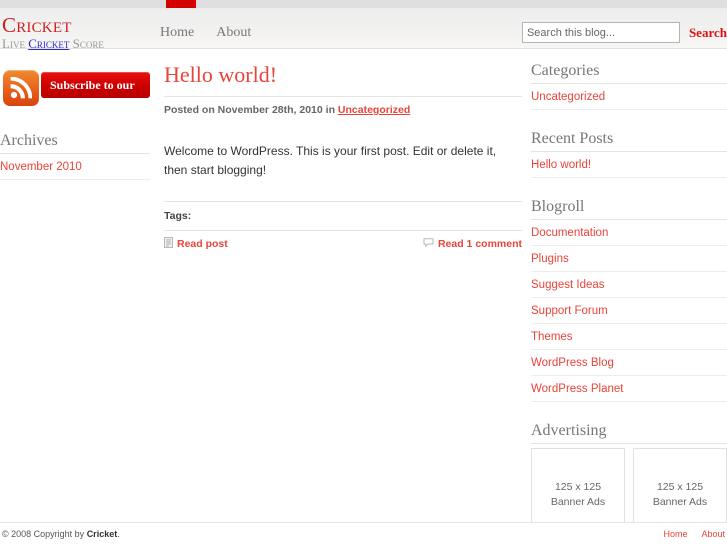  Describe the element at coordinates (95, 85) in the screenshot. I see `subscribe-button: Subscribe to our` at that location.